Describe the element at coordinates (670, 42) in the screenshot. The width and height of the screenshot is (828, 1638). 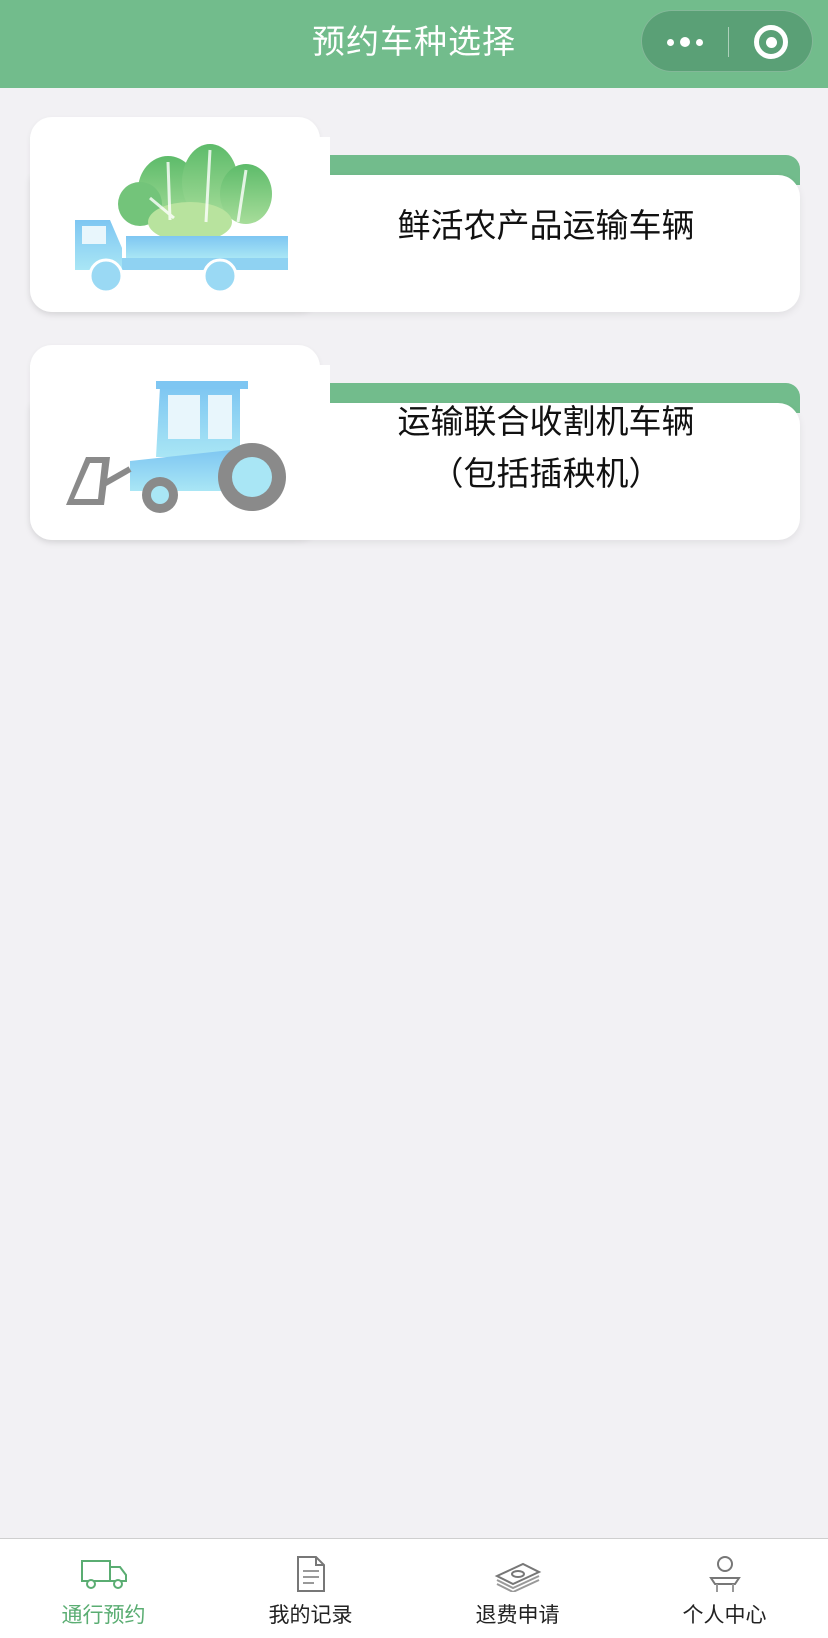
I see `more-dots-icon` at that location.